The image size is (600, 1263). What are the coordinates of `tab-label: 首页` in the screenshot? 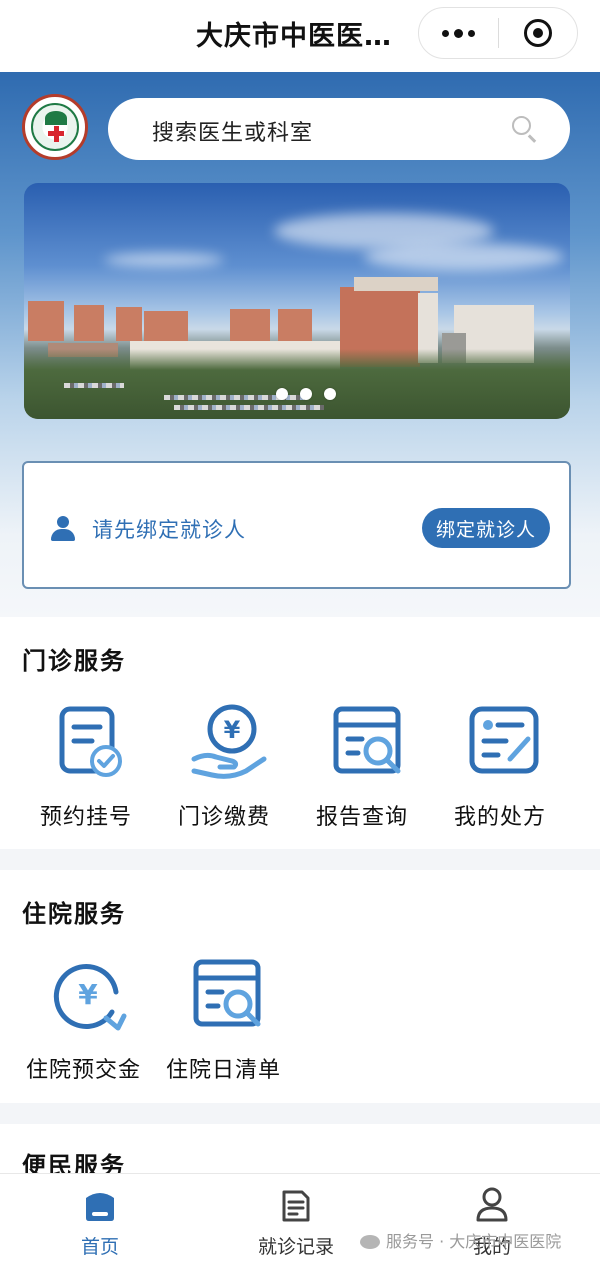 It's located at (99, 1247).